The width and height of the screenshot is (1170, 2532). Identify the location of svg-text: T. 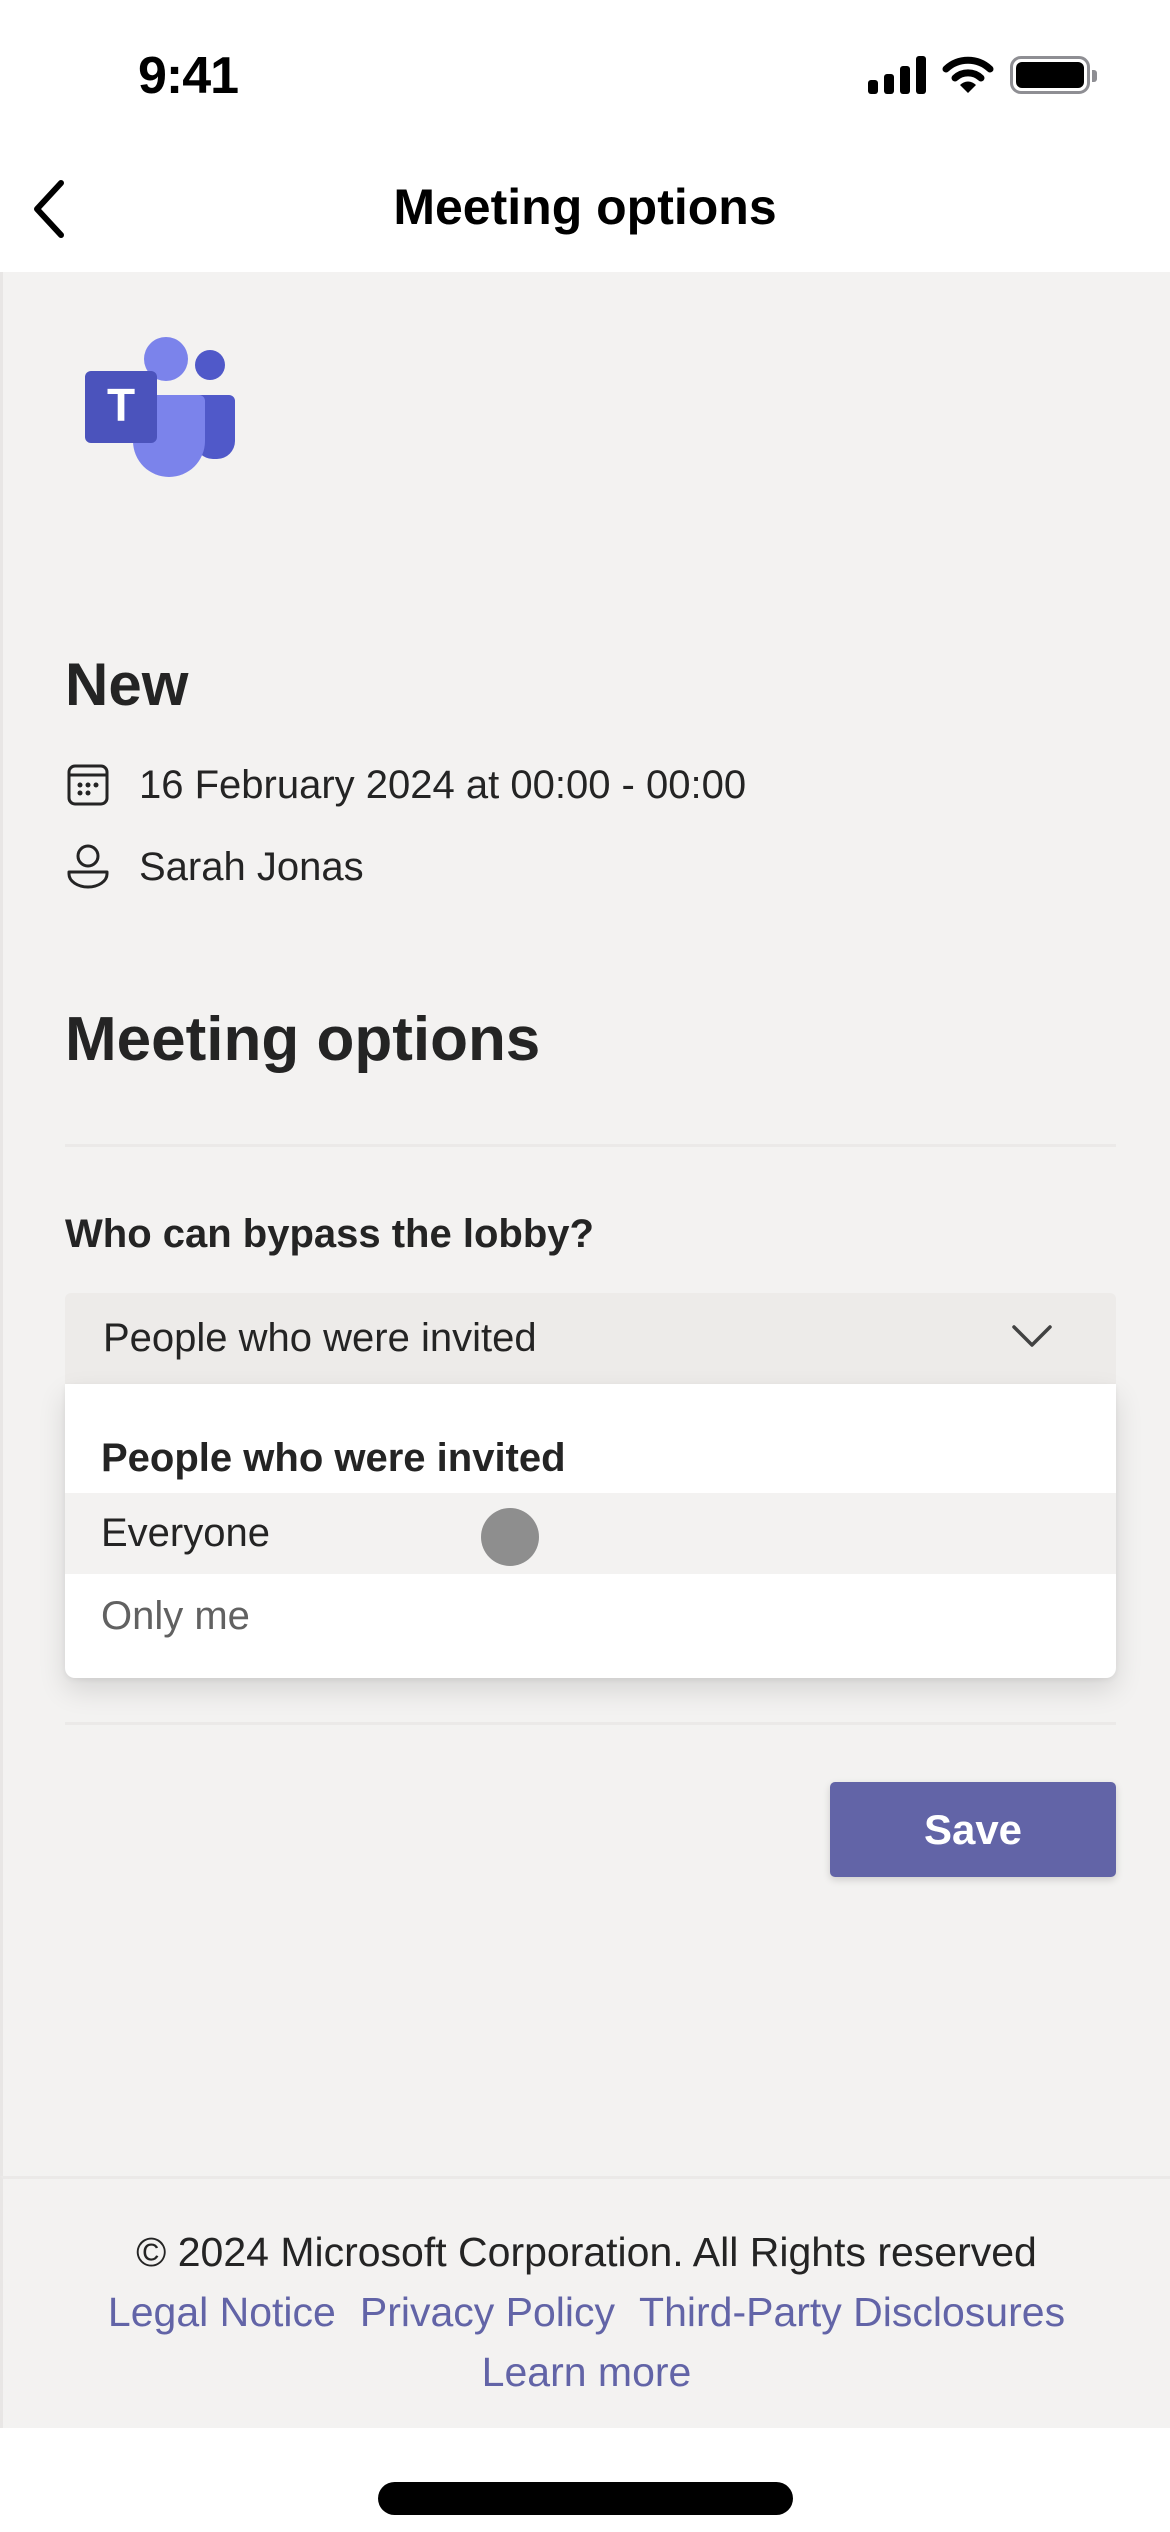
(121, 405).